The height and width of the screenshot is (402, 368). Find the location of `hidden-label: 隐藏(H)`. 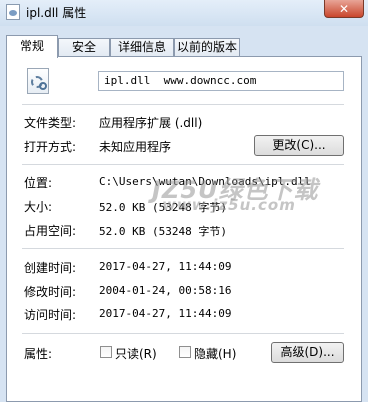

hidden-label: 隐藏(H) is located at coordinates (215, 353).